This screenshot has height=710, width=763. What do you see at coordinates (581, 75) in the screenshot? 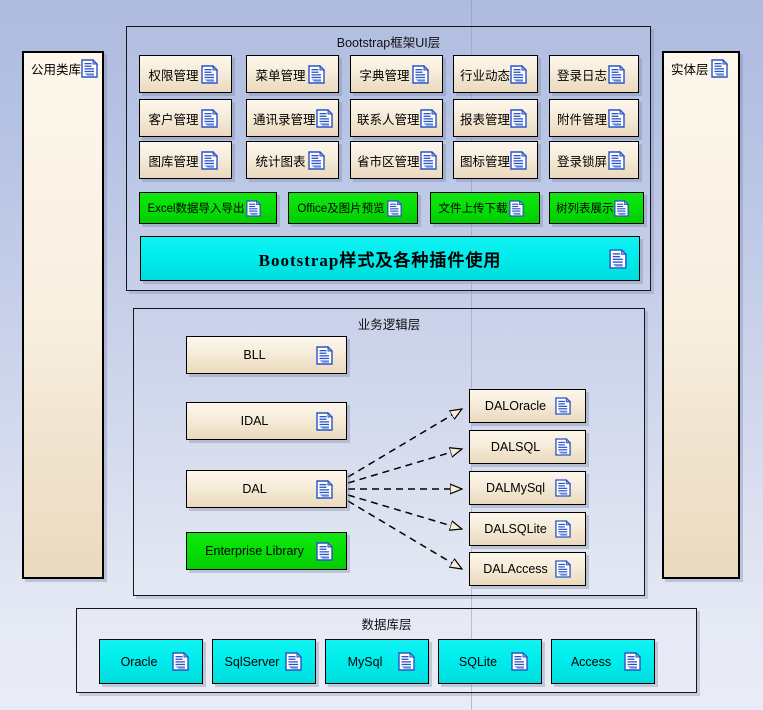
I see `module-label: 登录日志` at bounding box center [581, 75].